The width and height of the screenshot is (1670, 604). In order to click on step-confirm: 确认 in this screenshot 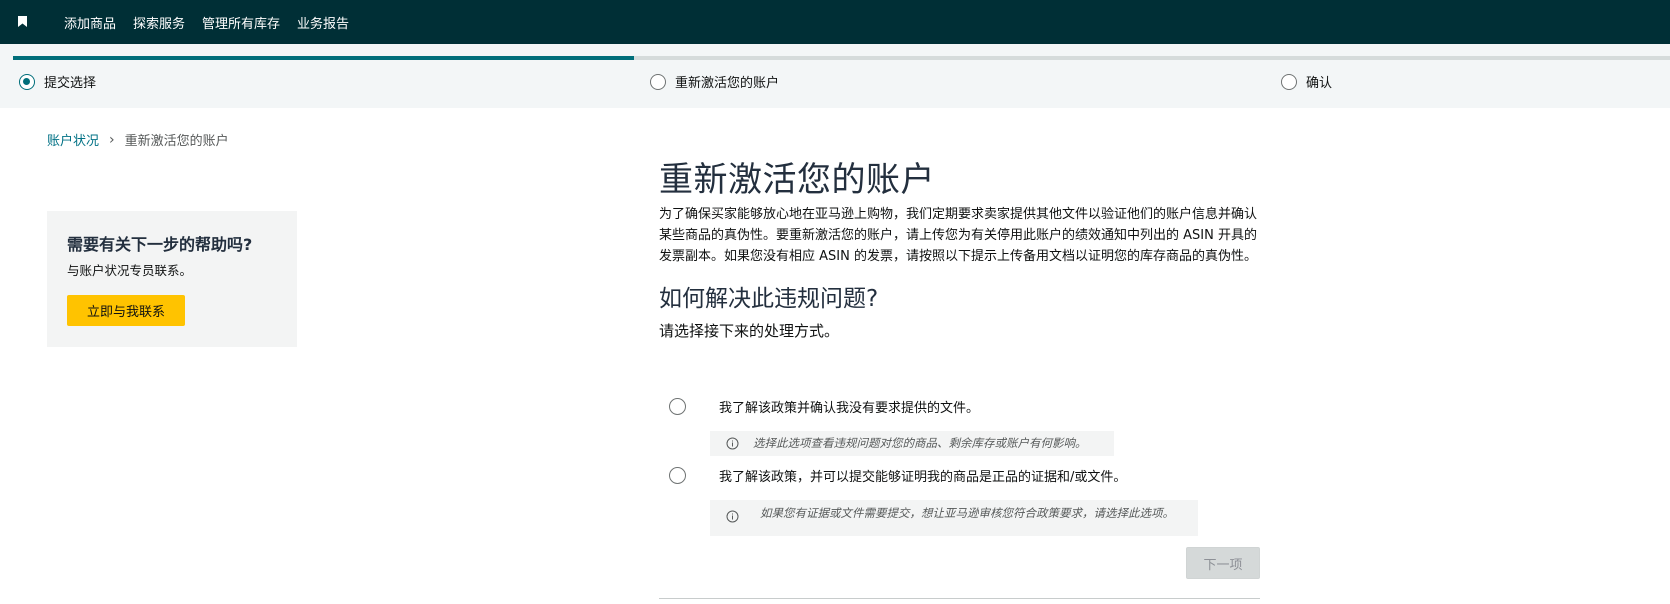, I will do `click(1306, 81)`.